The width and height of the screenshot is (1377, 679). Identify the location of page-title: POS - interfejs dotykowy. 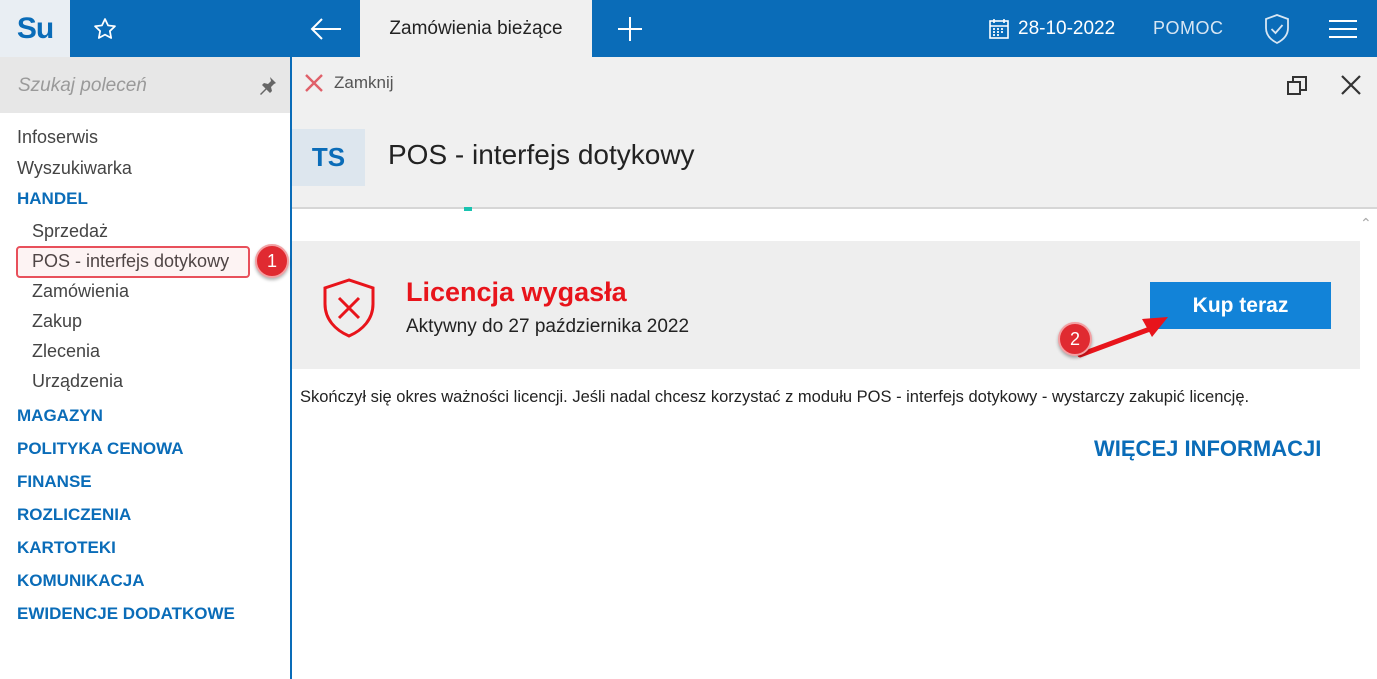
(541, 154).